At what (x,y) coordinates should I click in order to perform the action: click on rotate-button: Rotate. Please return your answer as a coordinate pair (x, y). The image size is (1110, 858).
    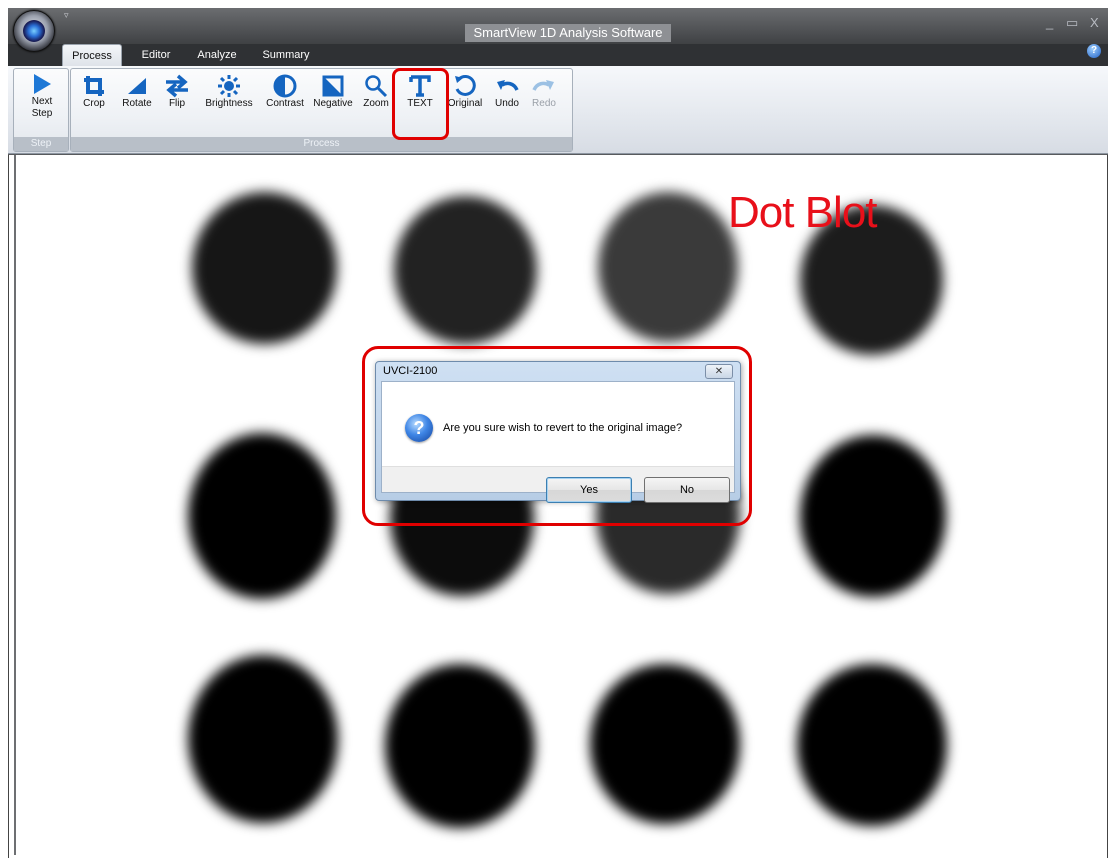
    Looking at the image, I should click on (137, 92).